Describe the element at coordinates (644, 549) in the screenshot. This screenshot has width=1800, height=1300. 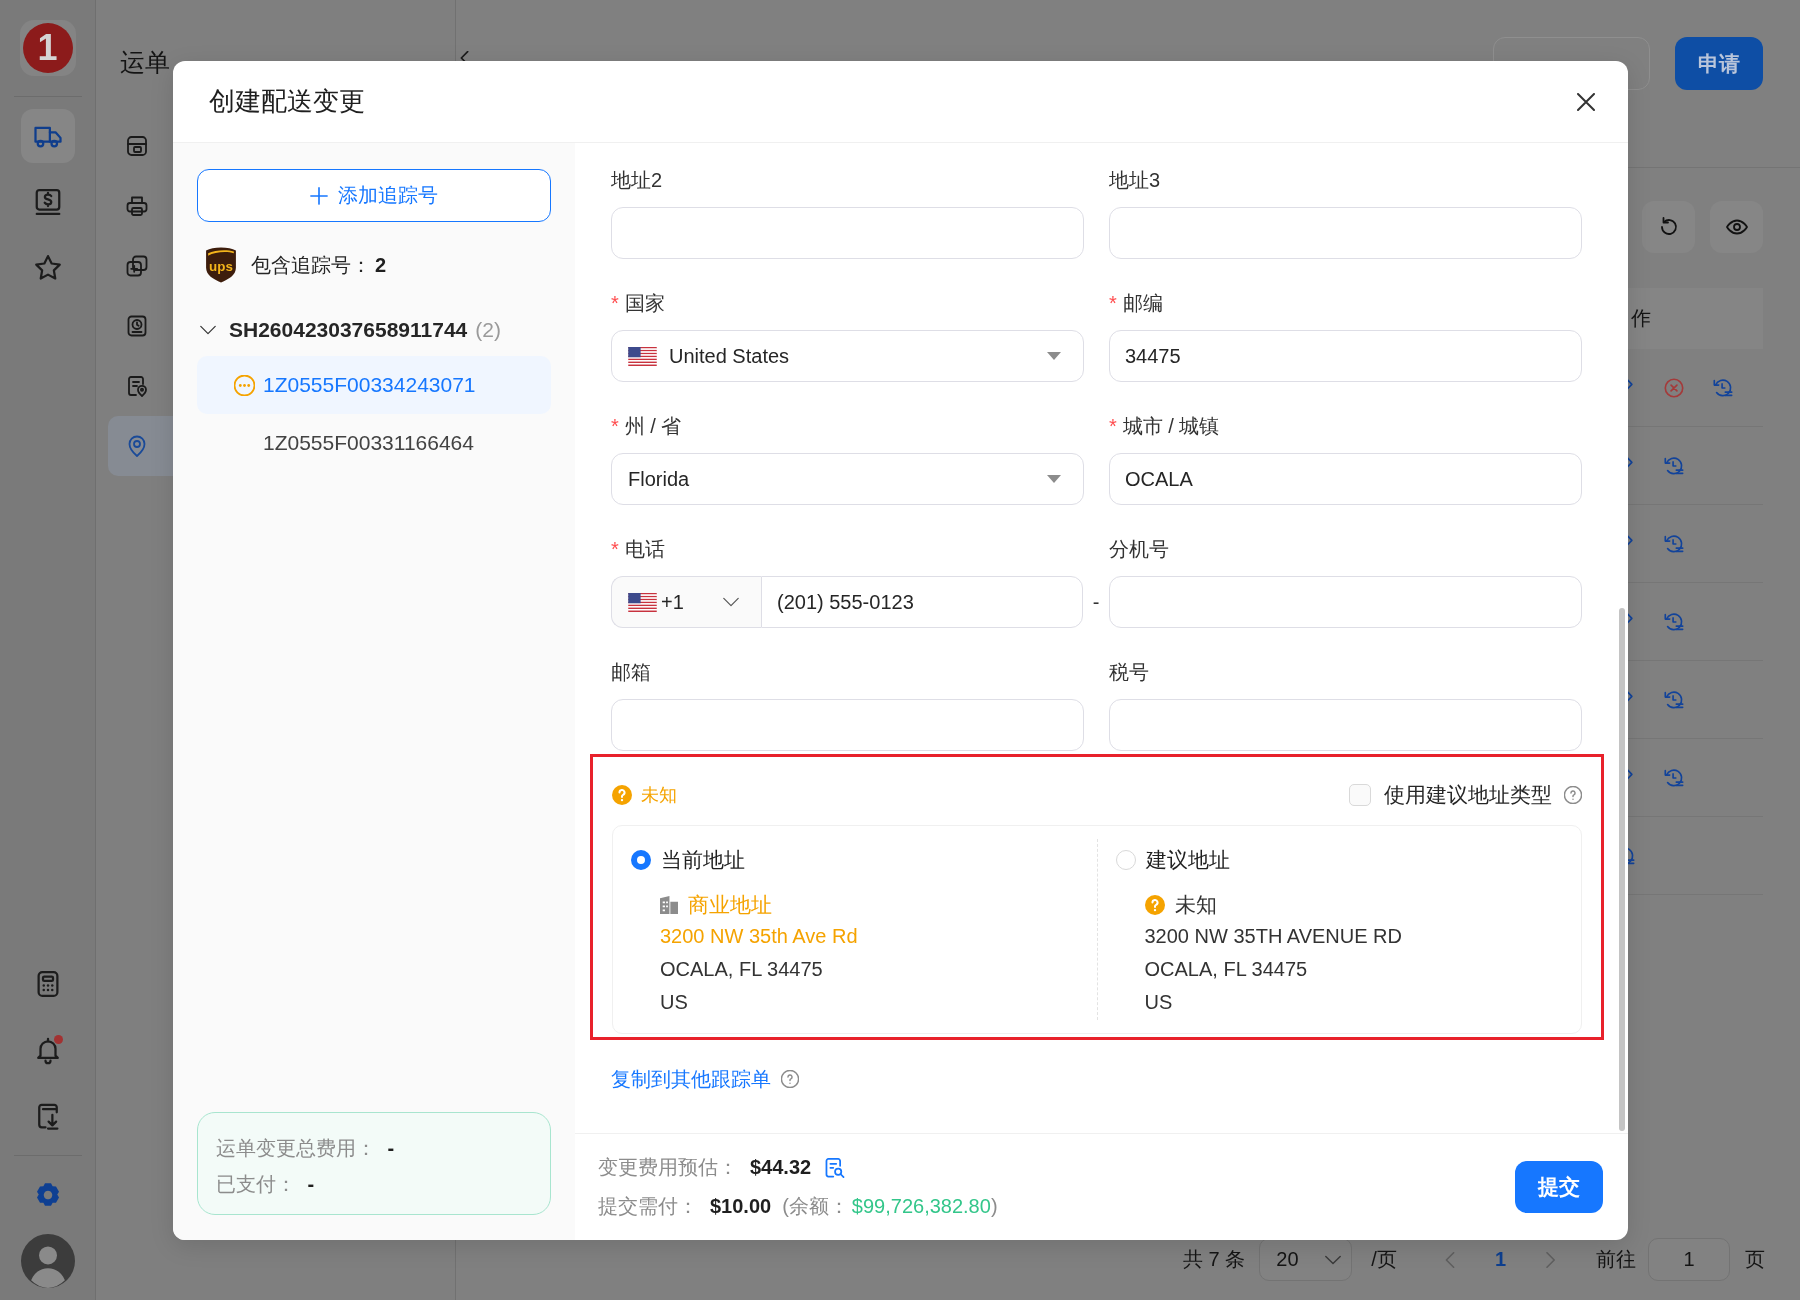
I see `field-label: 电话` at that location.